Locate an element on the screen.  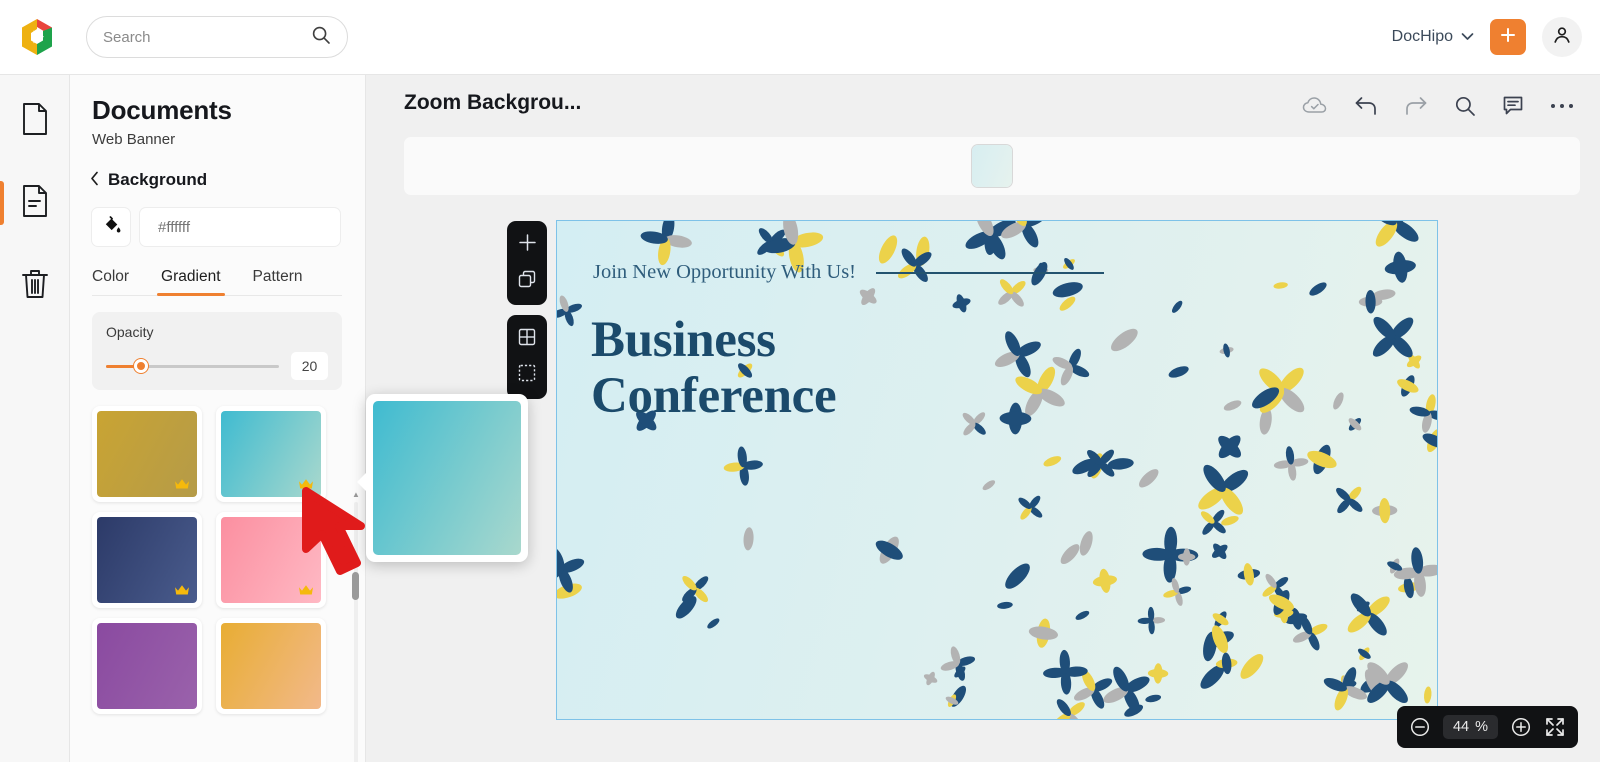
more-dots-icon is located at coordinates (1562, 106).